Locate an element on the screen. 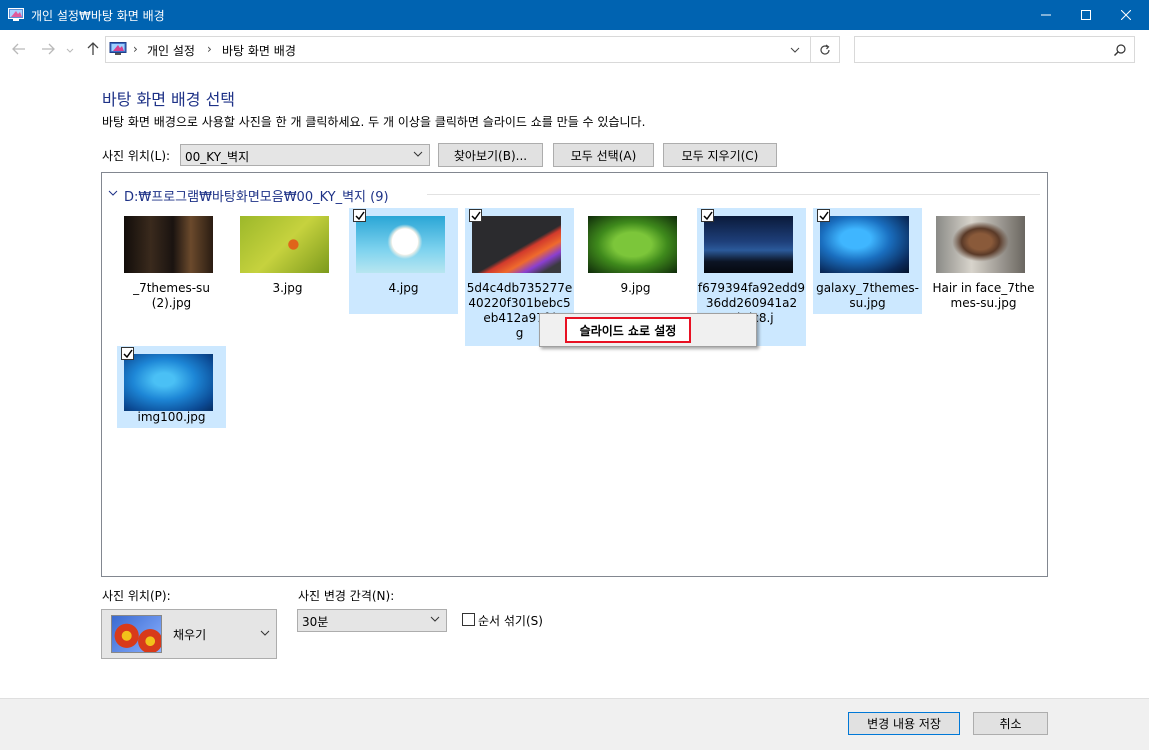  title-bar: 개인 설정₩바탕 화면 배경 is located at coordinates (574, 15).